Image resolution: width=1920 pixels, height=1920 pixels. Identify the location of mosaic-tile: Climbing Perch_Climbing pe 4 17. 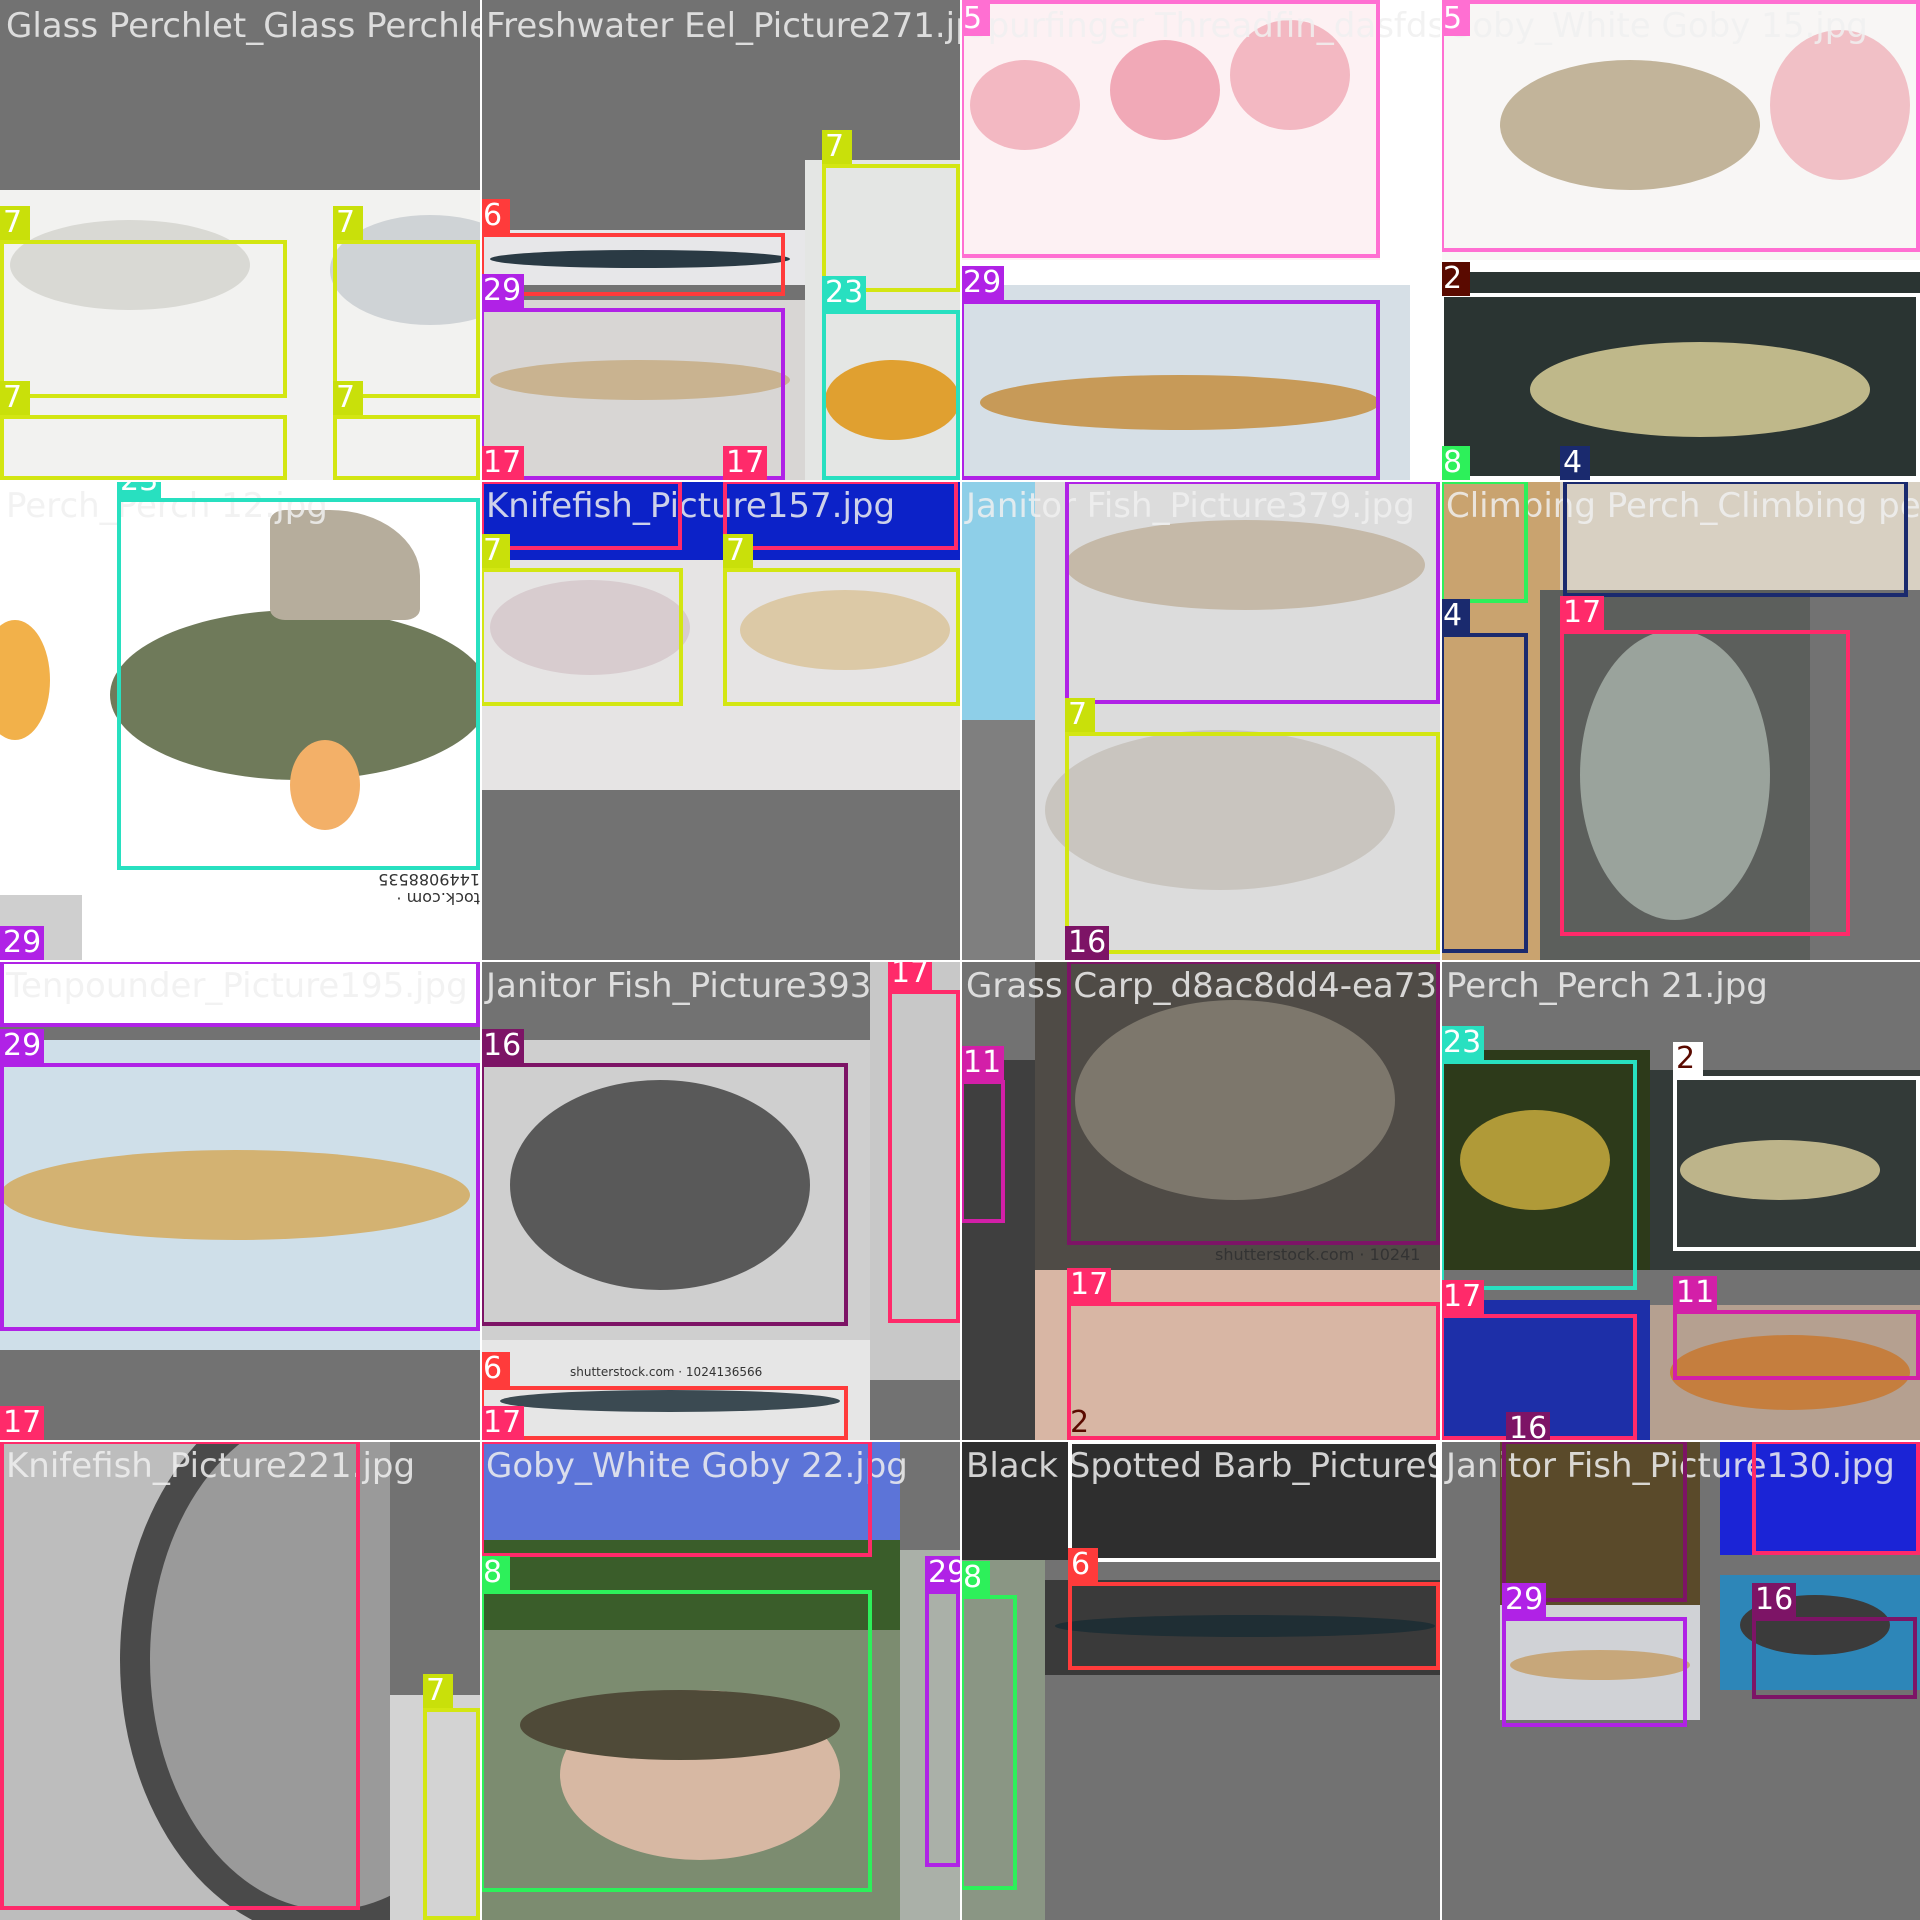
(1680, 720).